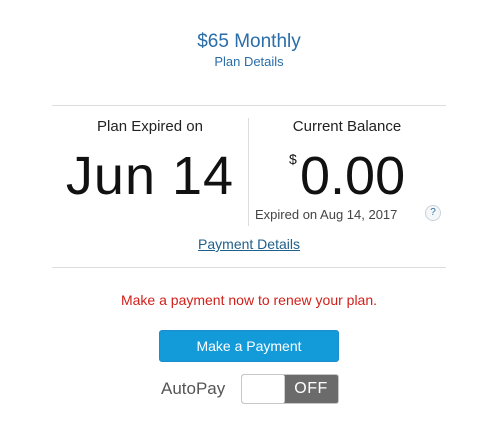 The image size is (486, 423). I want to click on bottom-divider, so click(249, 267).